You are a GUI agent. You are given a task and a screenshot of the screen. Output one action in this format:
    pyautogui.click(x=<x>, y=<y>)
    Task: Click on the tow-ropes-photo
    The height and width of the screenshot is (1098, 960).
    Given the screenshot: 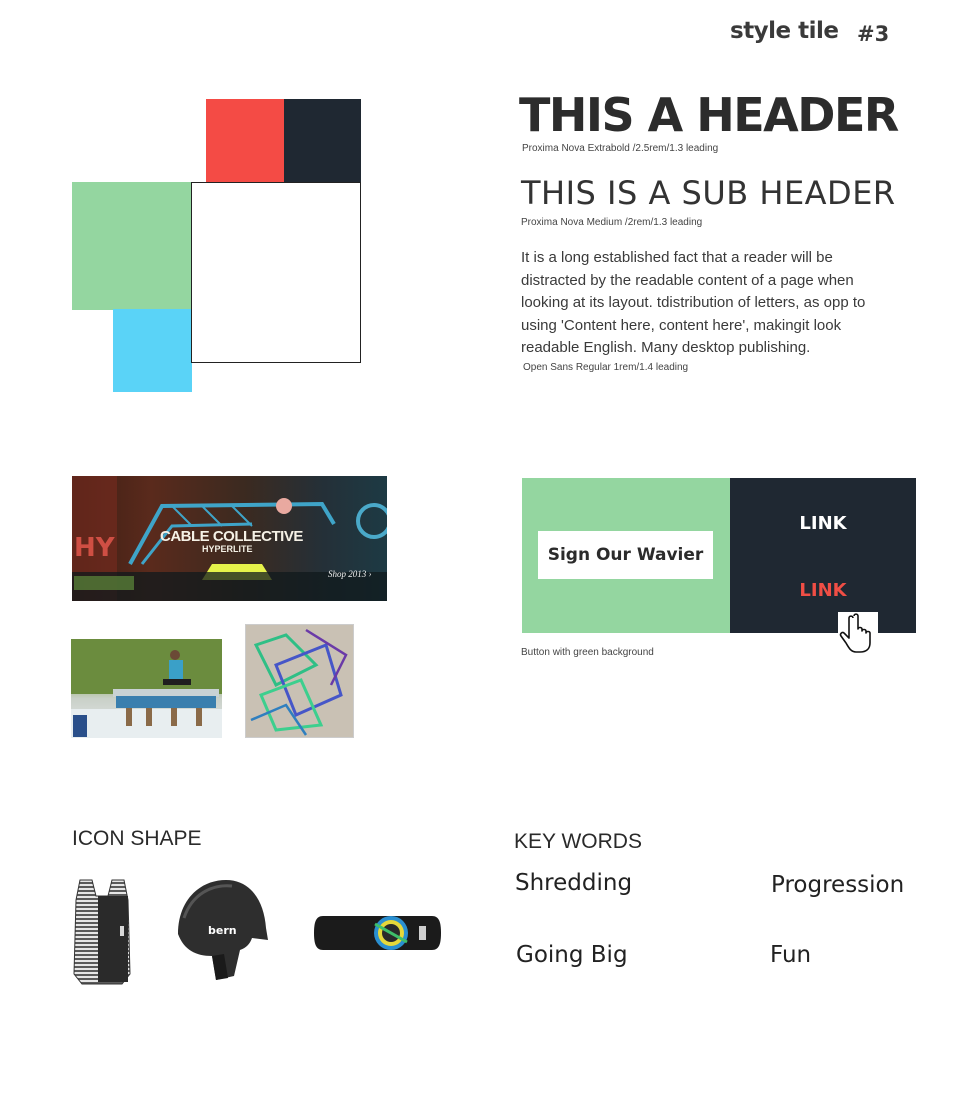 What is the action you would take?
    pyautogui.click(x=299, y=681)
    